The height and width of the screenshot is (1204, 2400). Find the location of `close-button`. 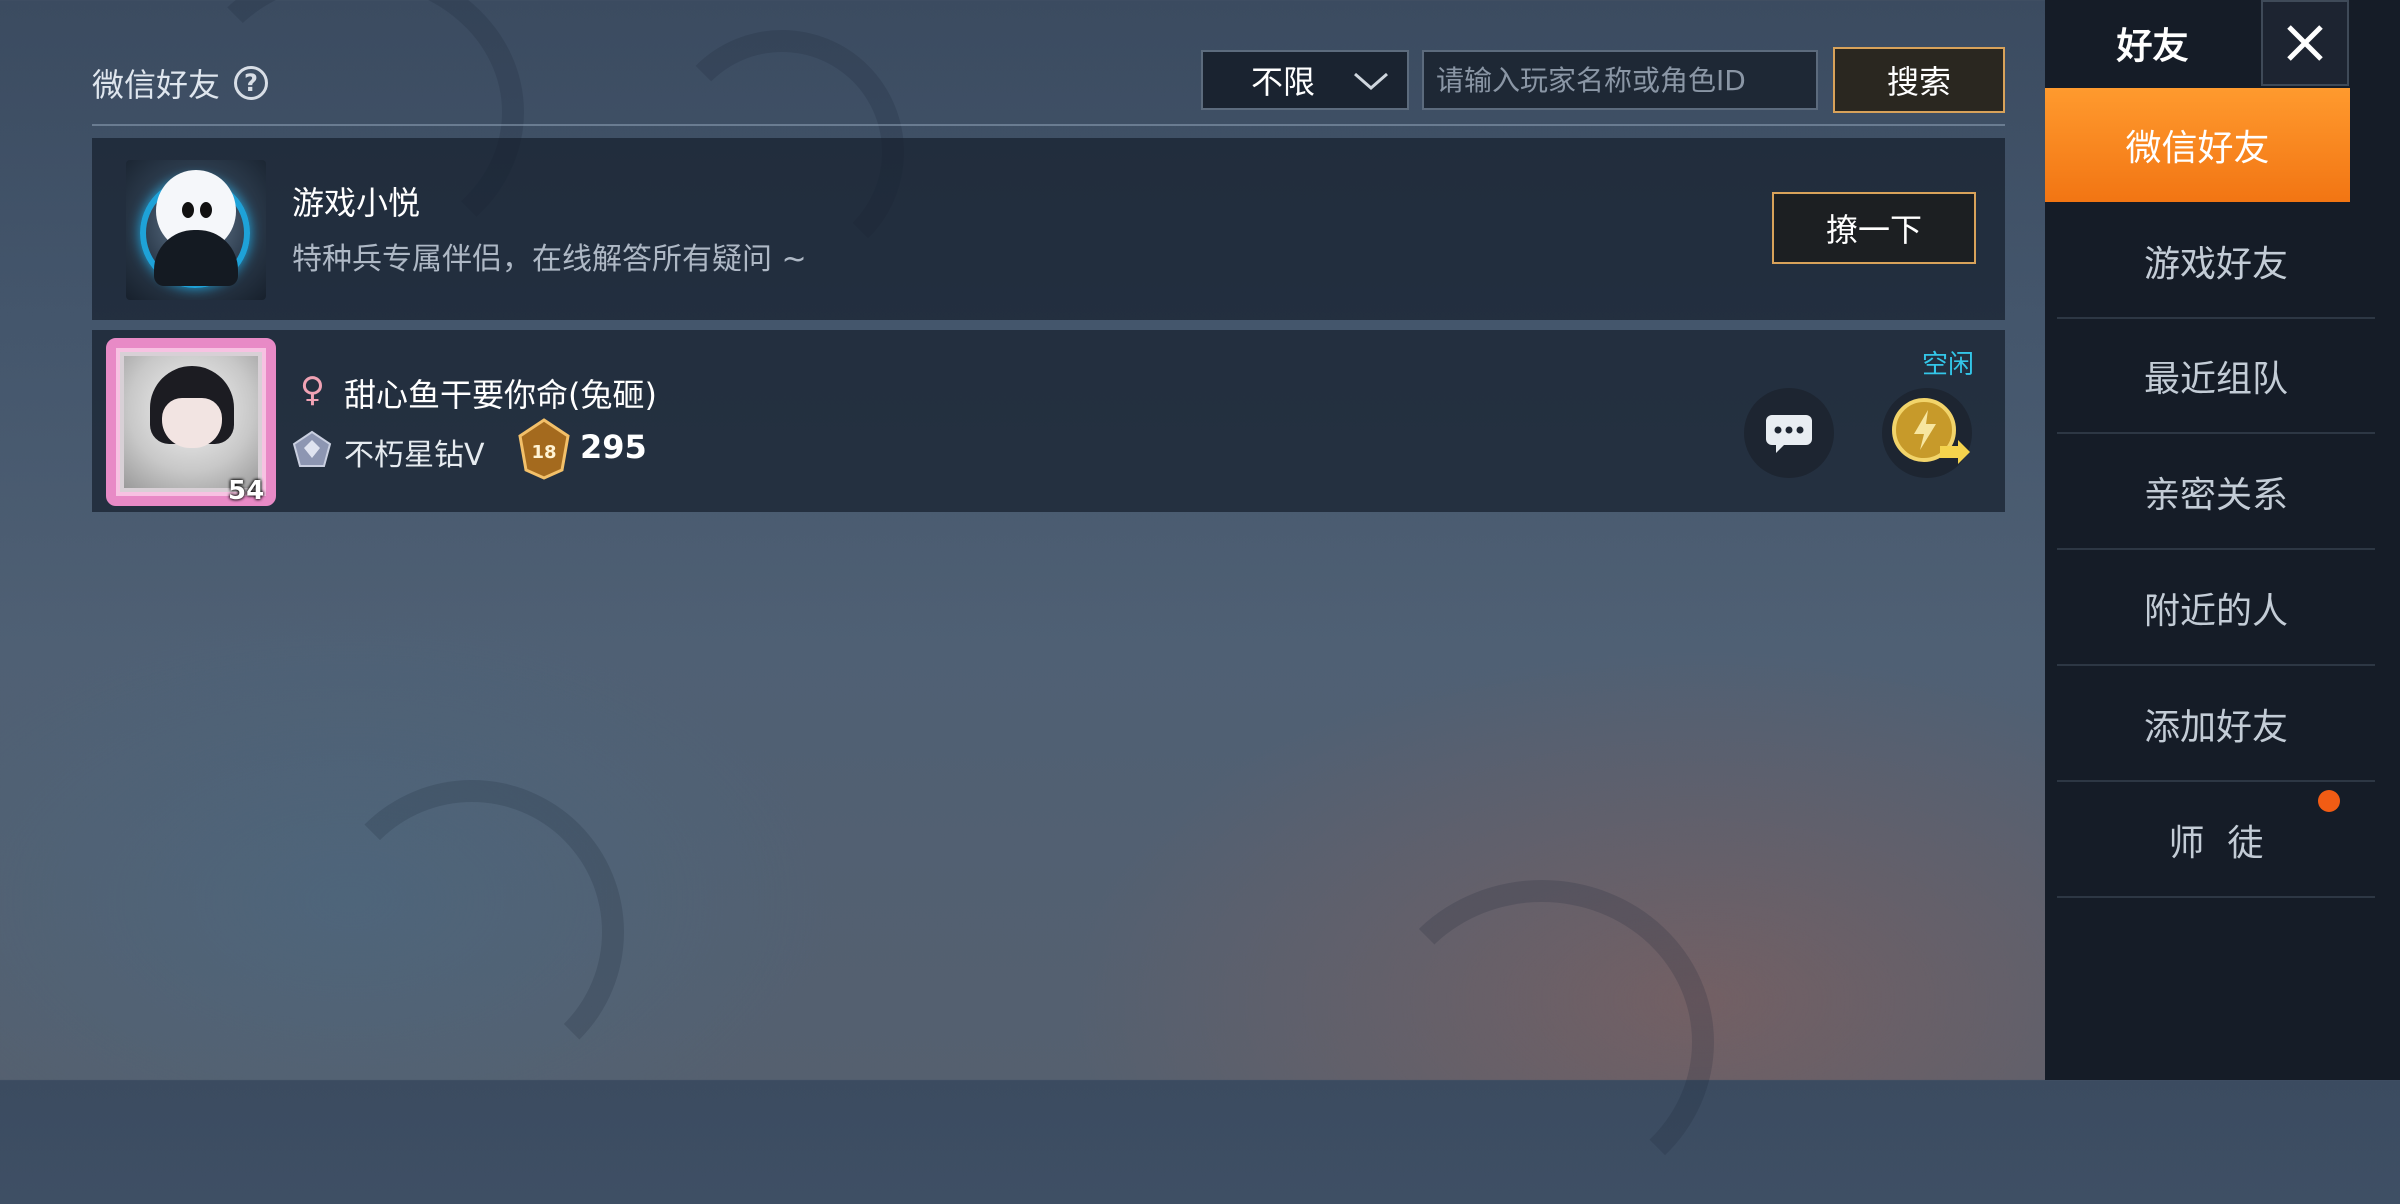

close-button is located at coordinates (2305, 43).